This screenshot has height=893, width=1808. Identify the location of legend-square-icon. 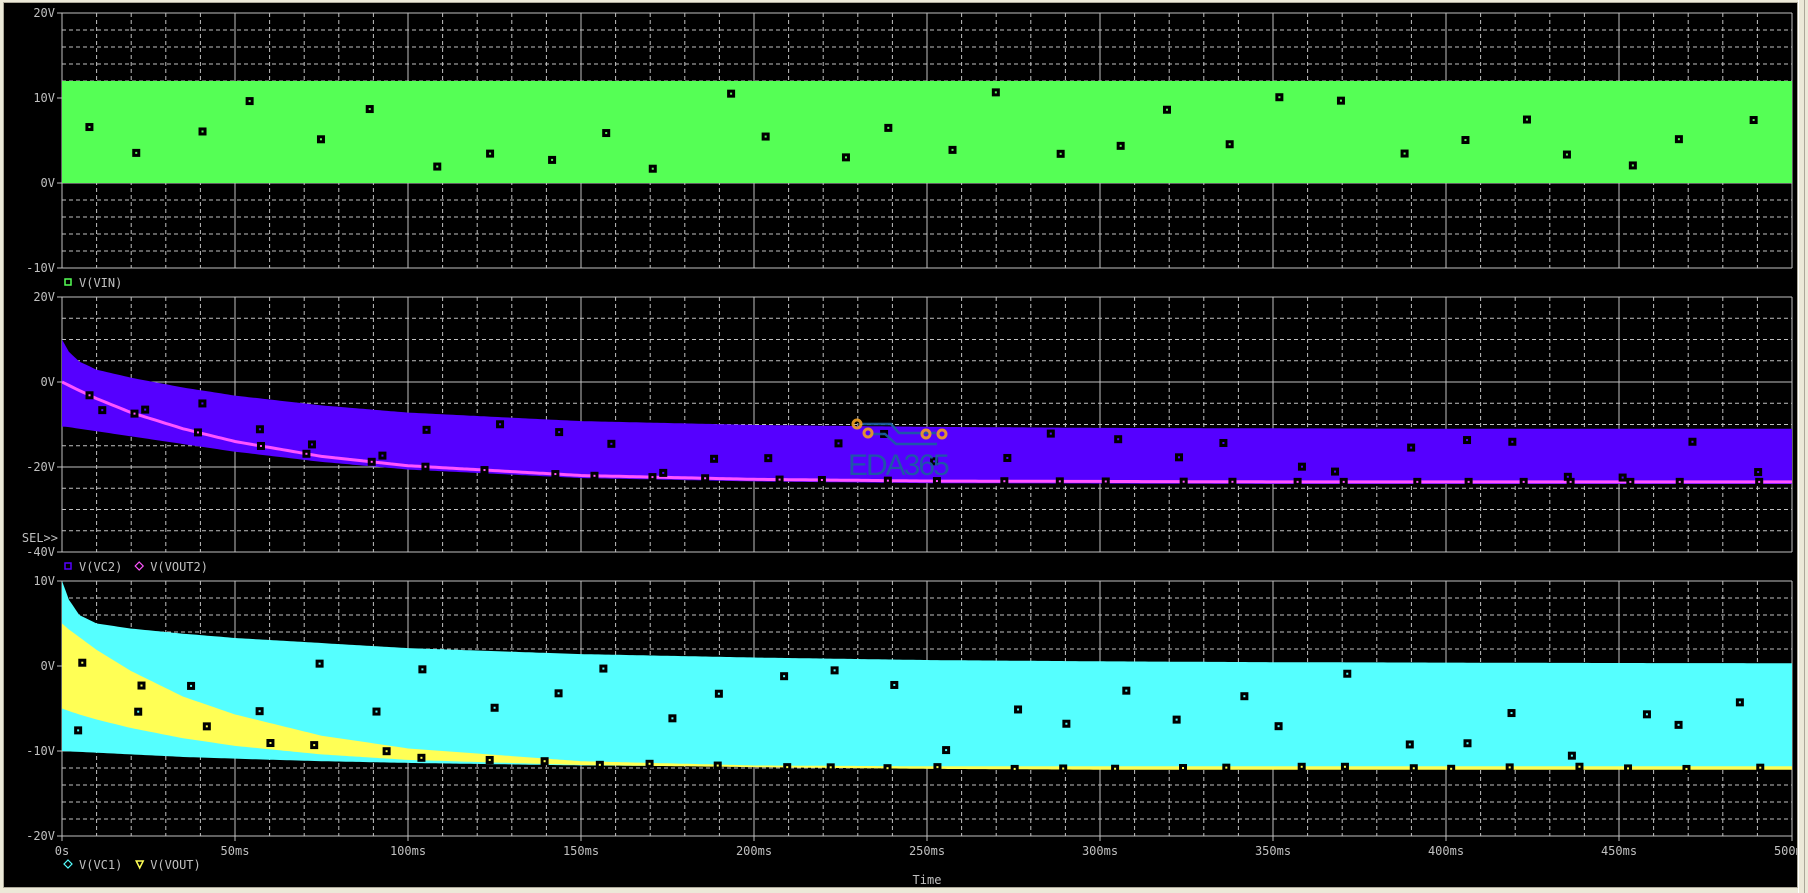
(68, 282).